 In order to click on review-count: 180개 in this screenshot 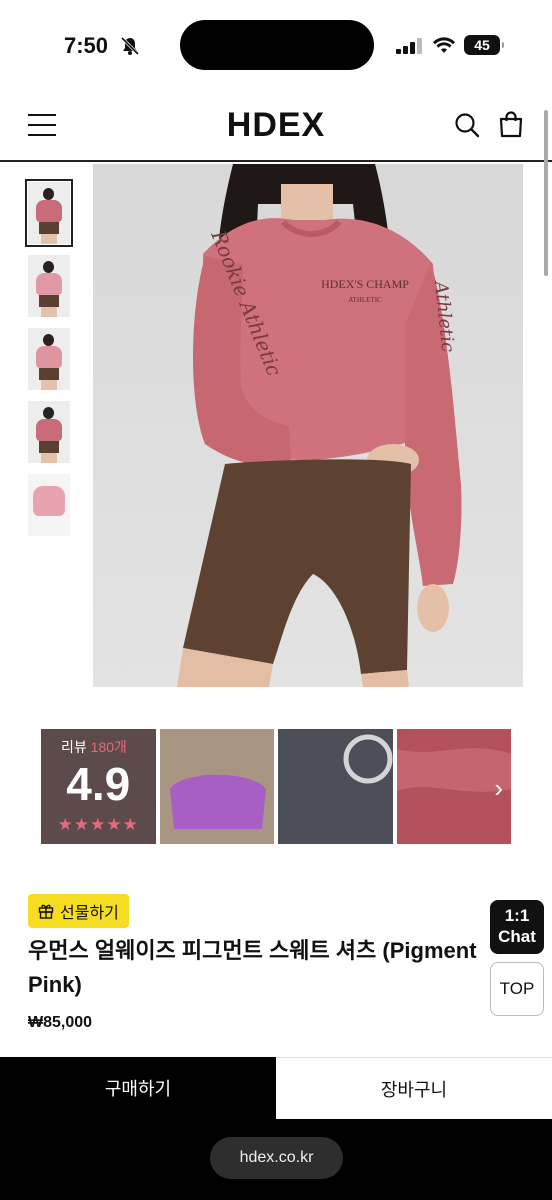, I will do `click(108, 747)`.